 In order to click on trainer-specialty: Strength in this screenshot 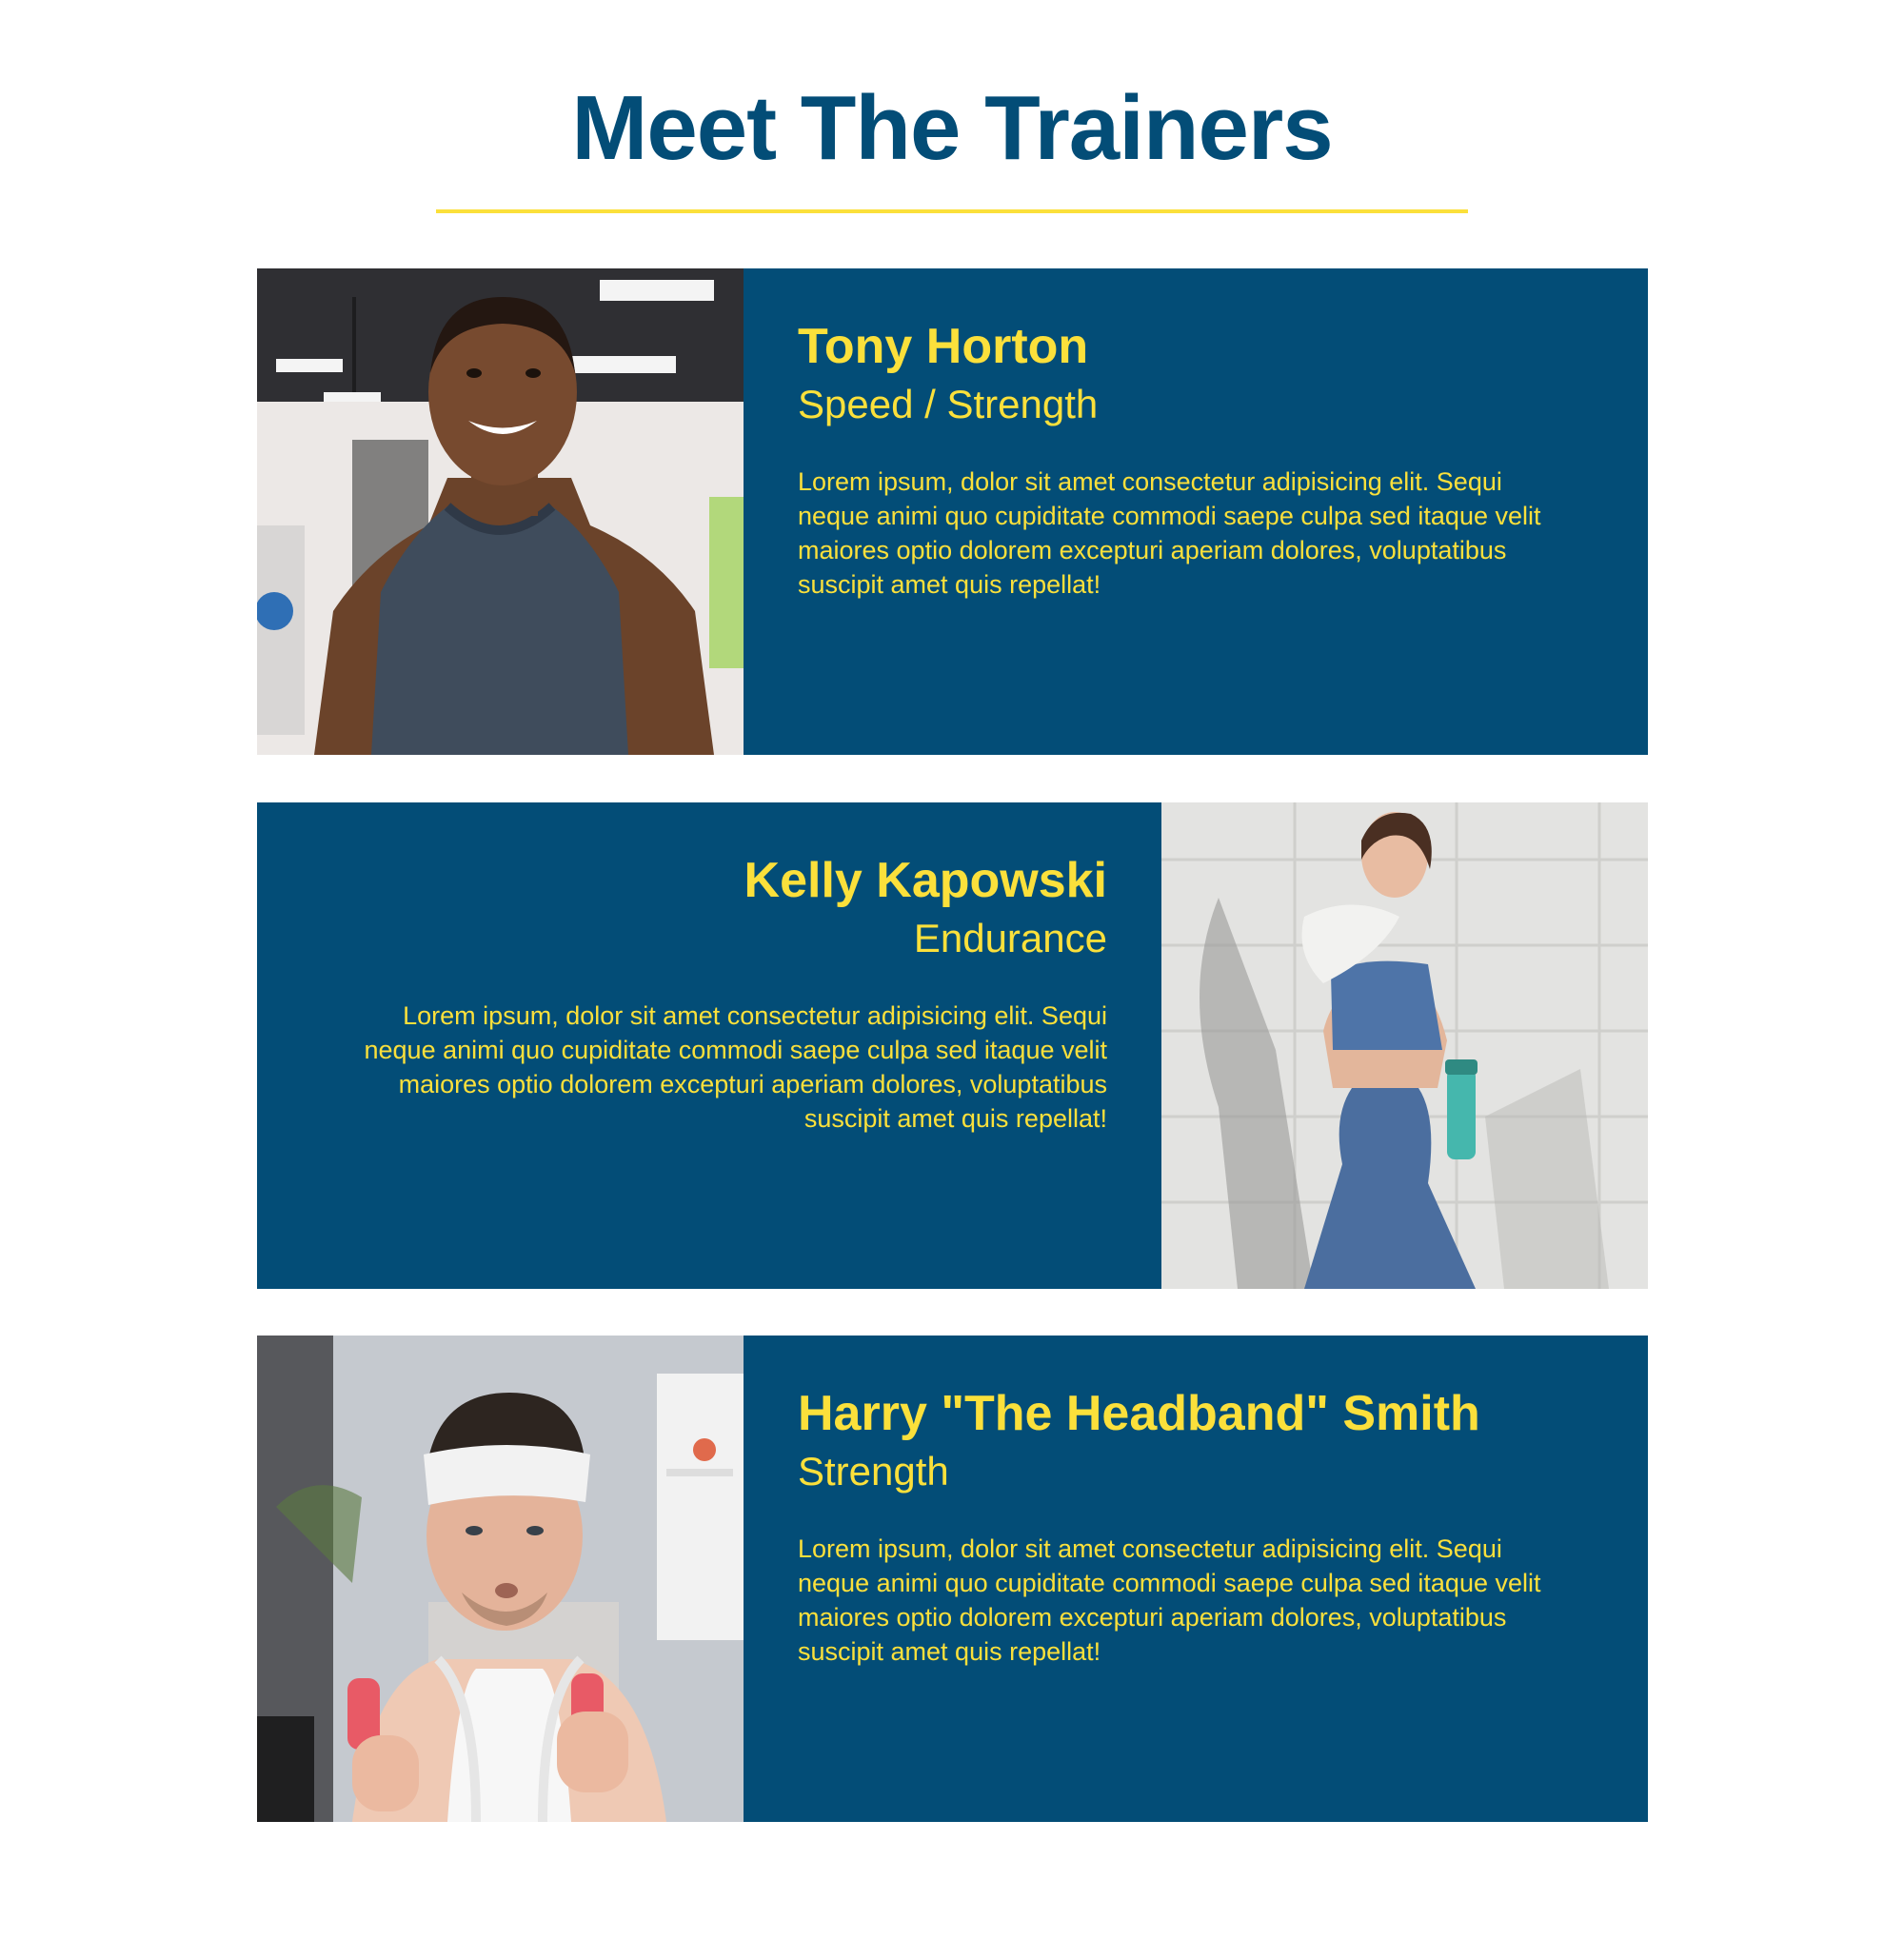, I will do `click(873, 1471)`.